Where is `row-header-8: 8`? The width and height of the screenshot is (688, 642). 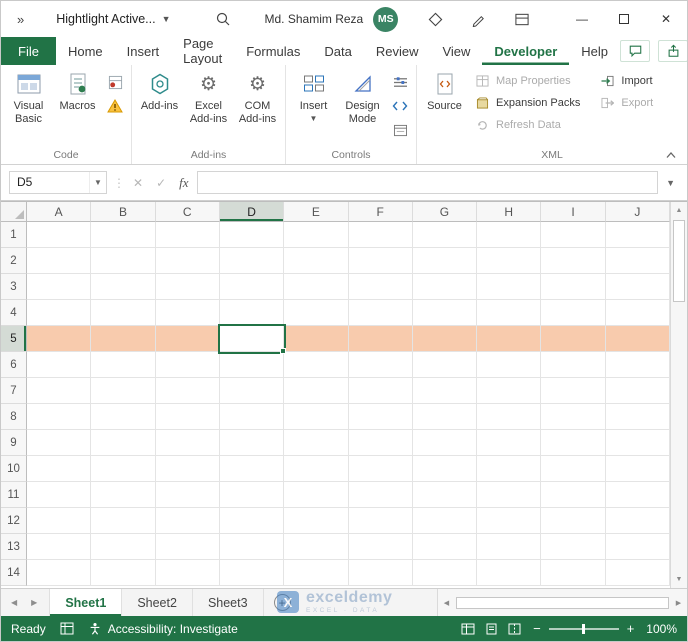
row-header-8: 8 is located at coordinates (14, 417).